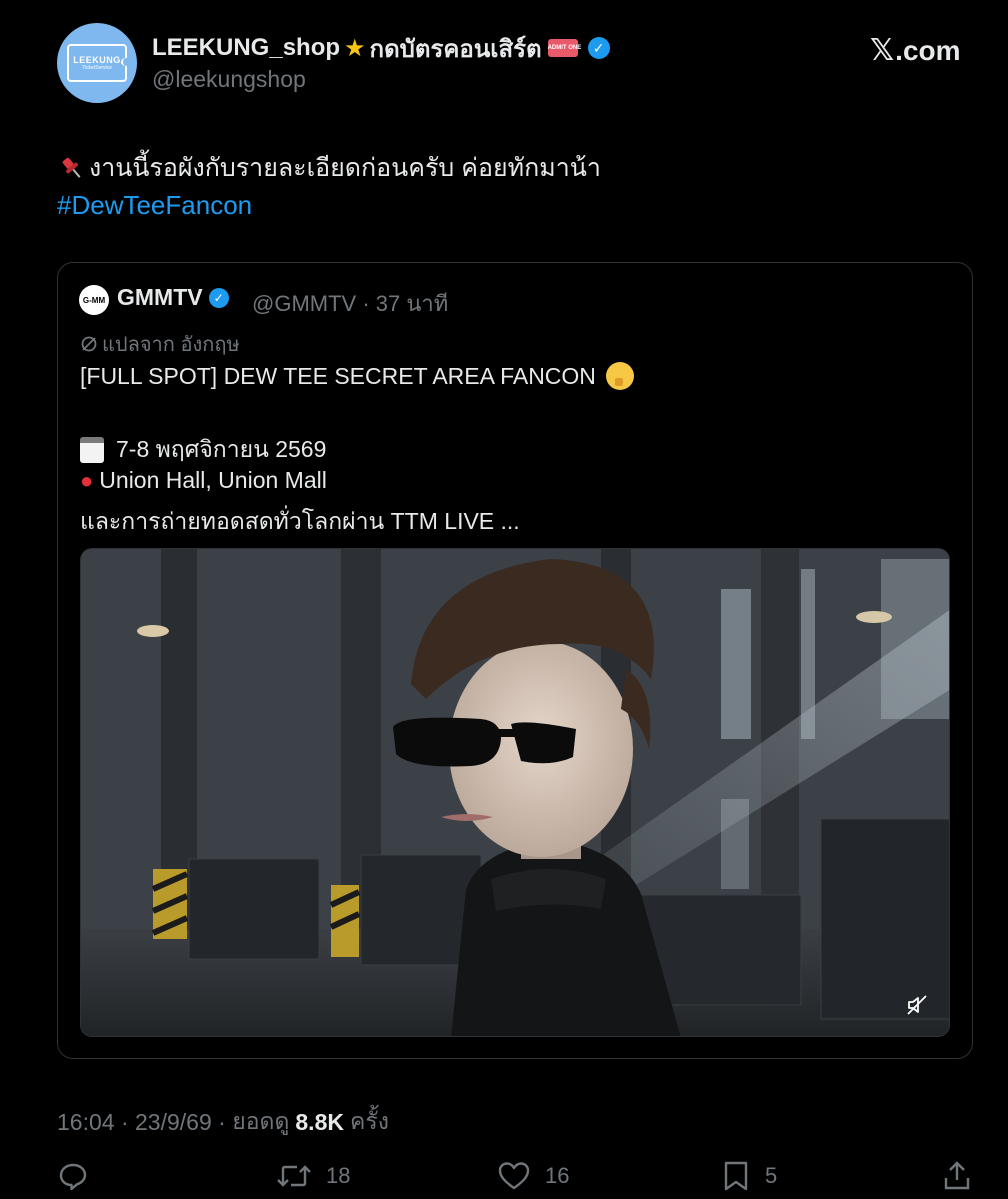 This screenshot has width=1008, height=1199. I want to click on bookmark-count: 5, so click(771, 1175).